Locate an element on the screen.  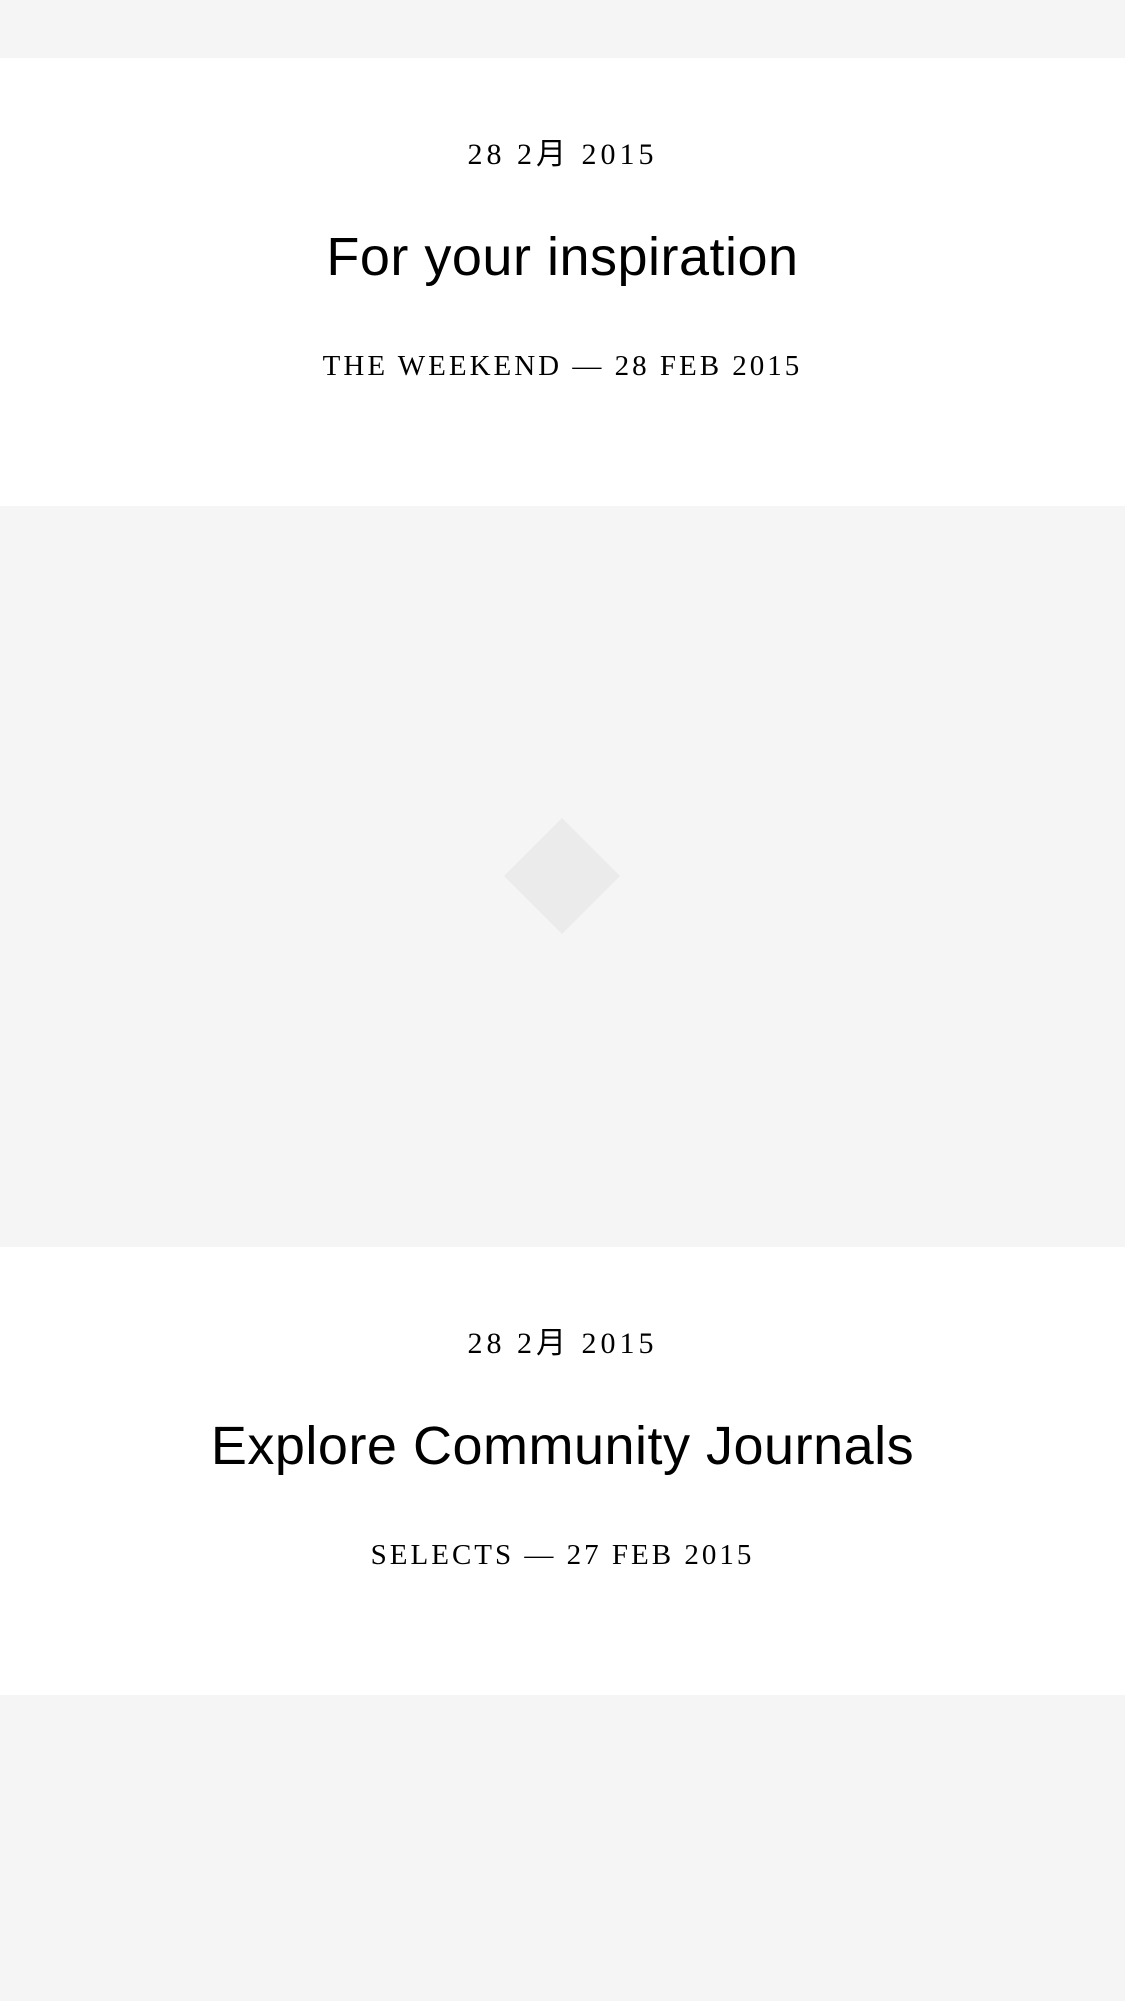
diamond-placeholder-icon is located at coordinates (562, 876).